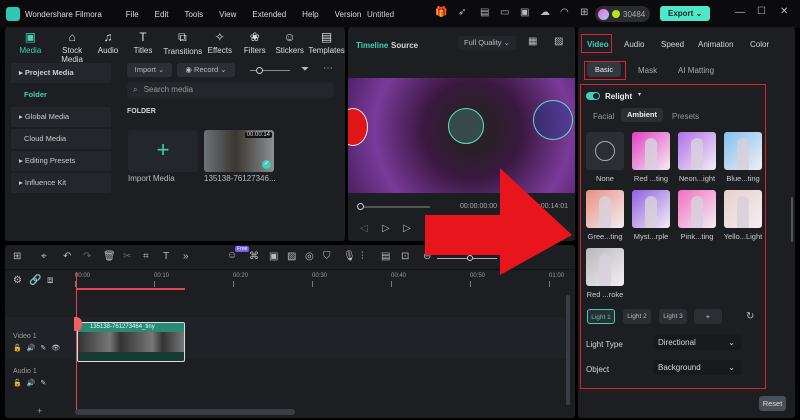  What do you see at coordinates (639, 94) in the screenshot?
I see `caret-down-icon: ▾` at bounding box center [639, 94].